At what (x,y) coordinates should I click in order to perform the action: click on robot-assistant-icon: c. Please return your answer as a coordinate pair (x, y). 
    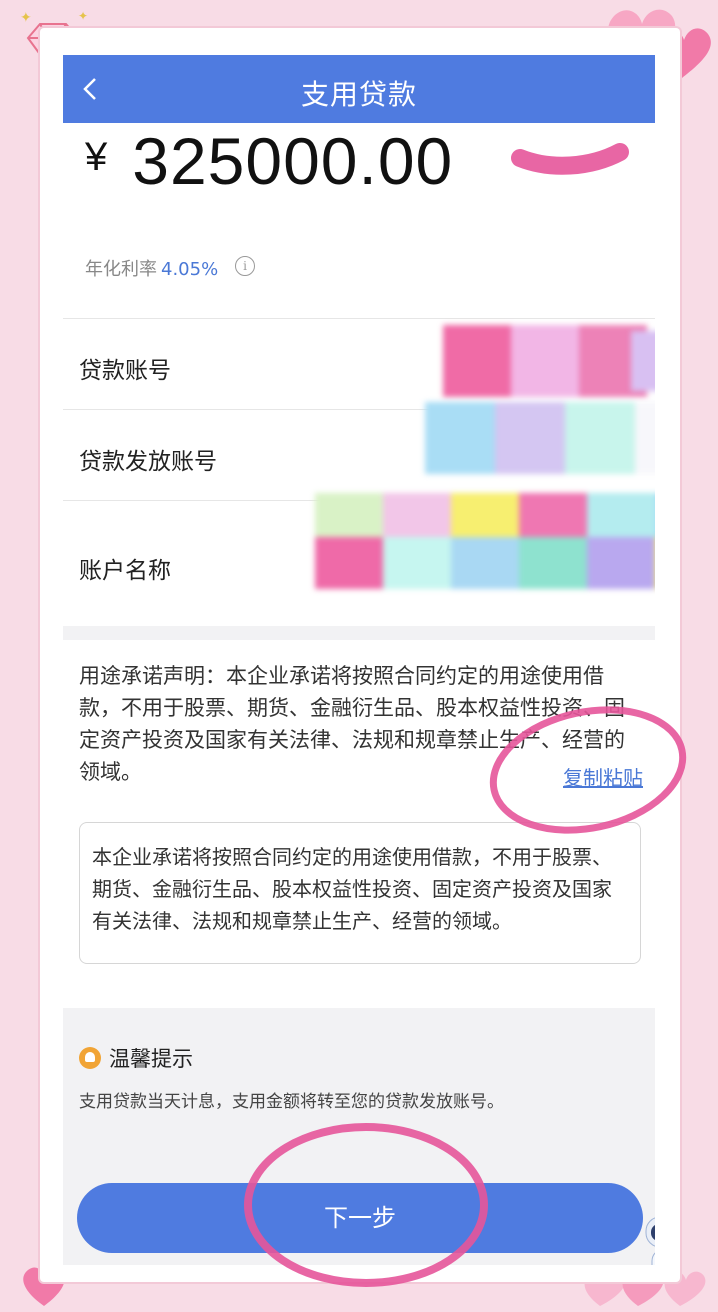
    Looking at the image, I should click on (645, 1235).